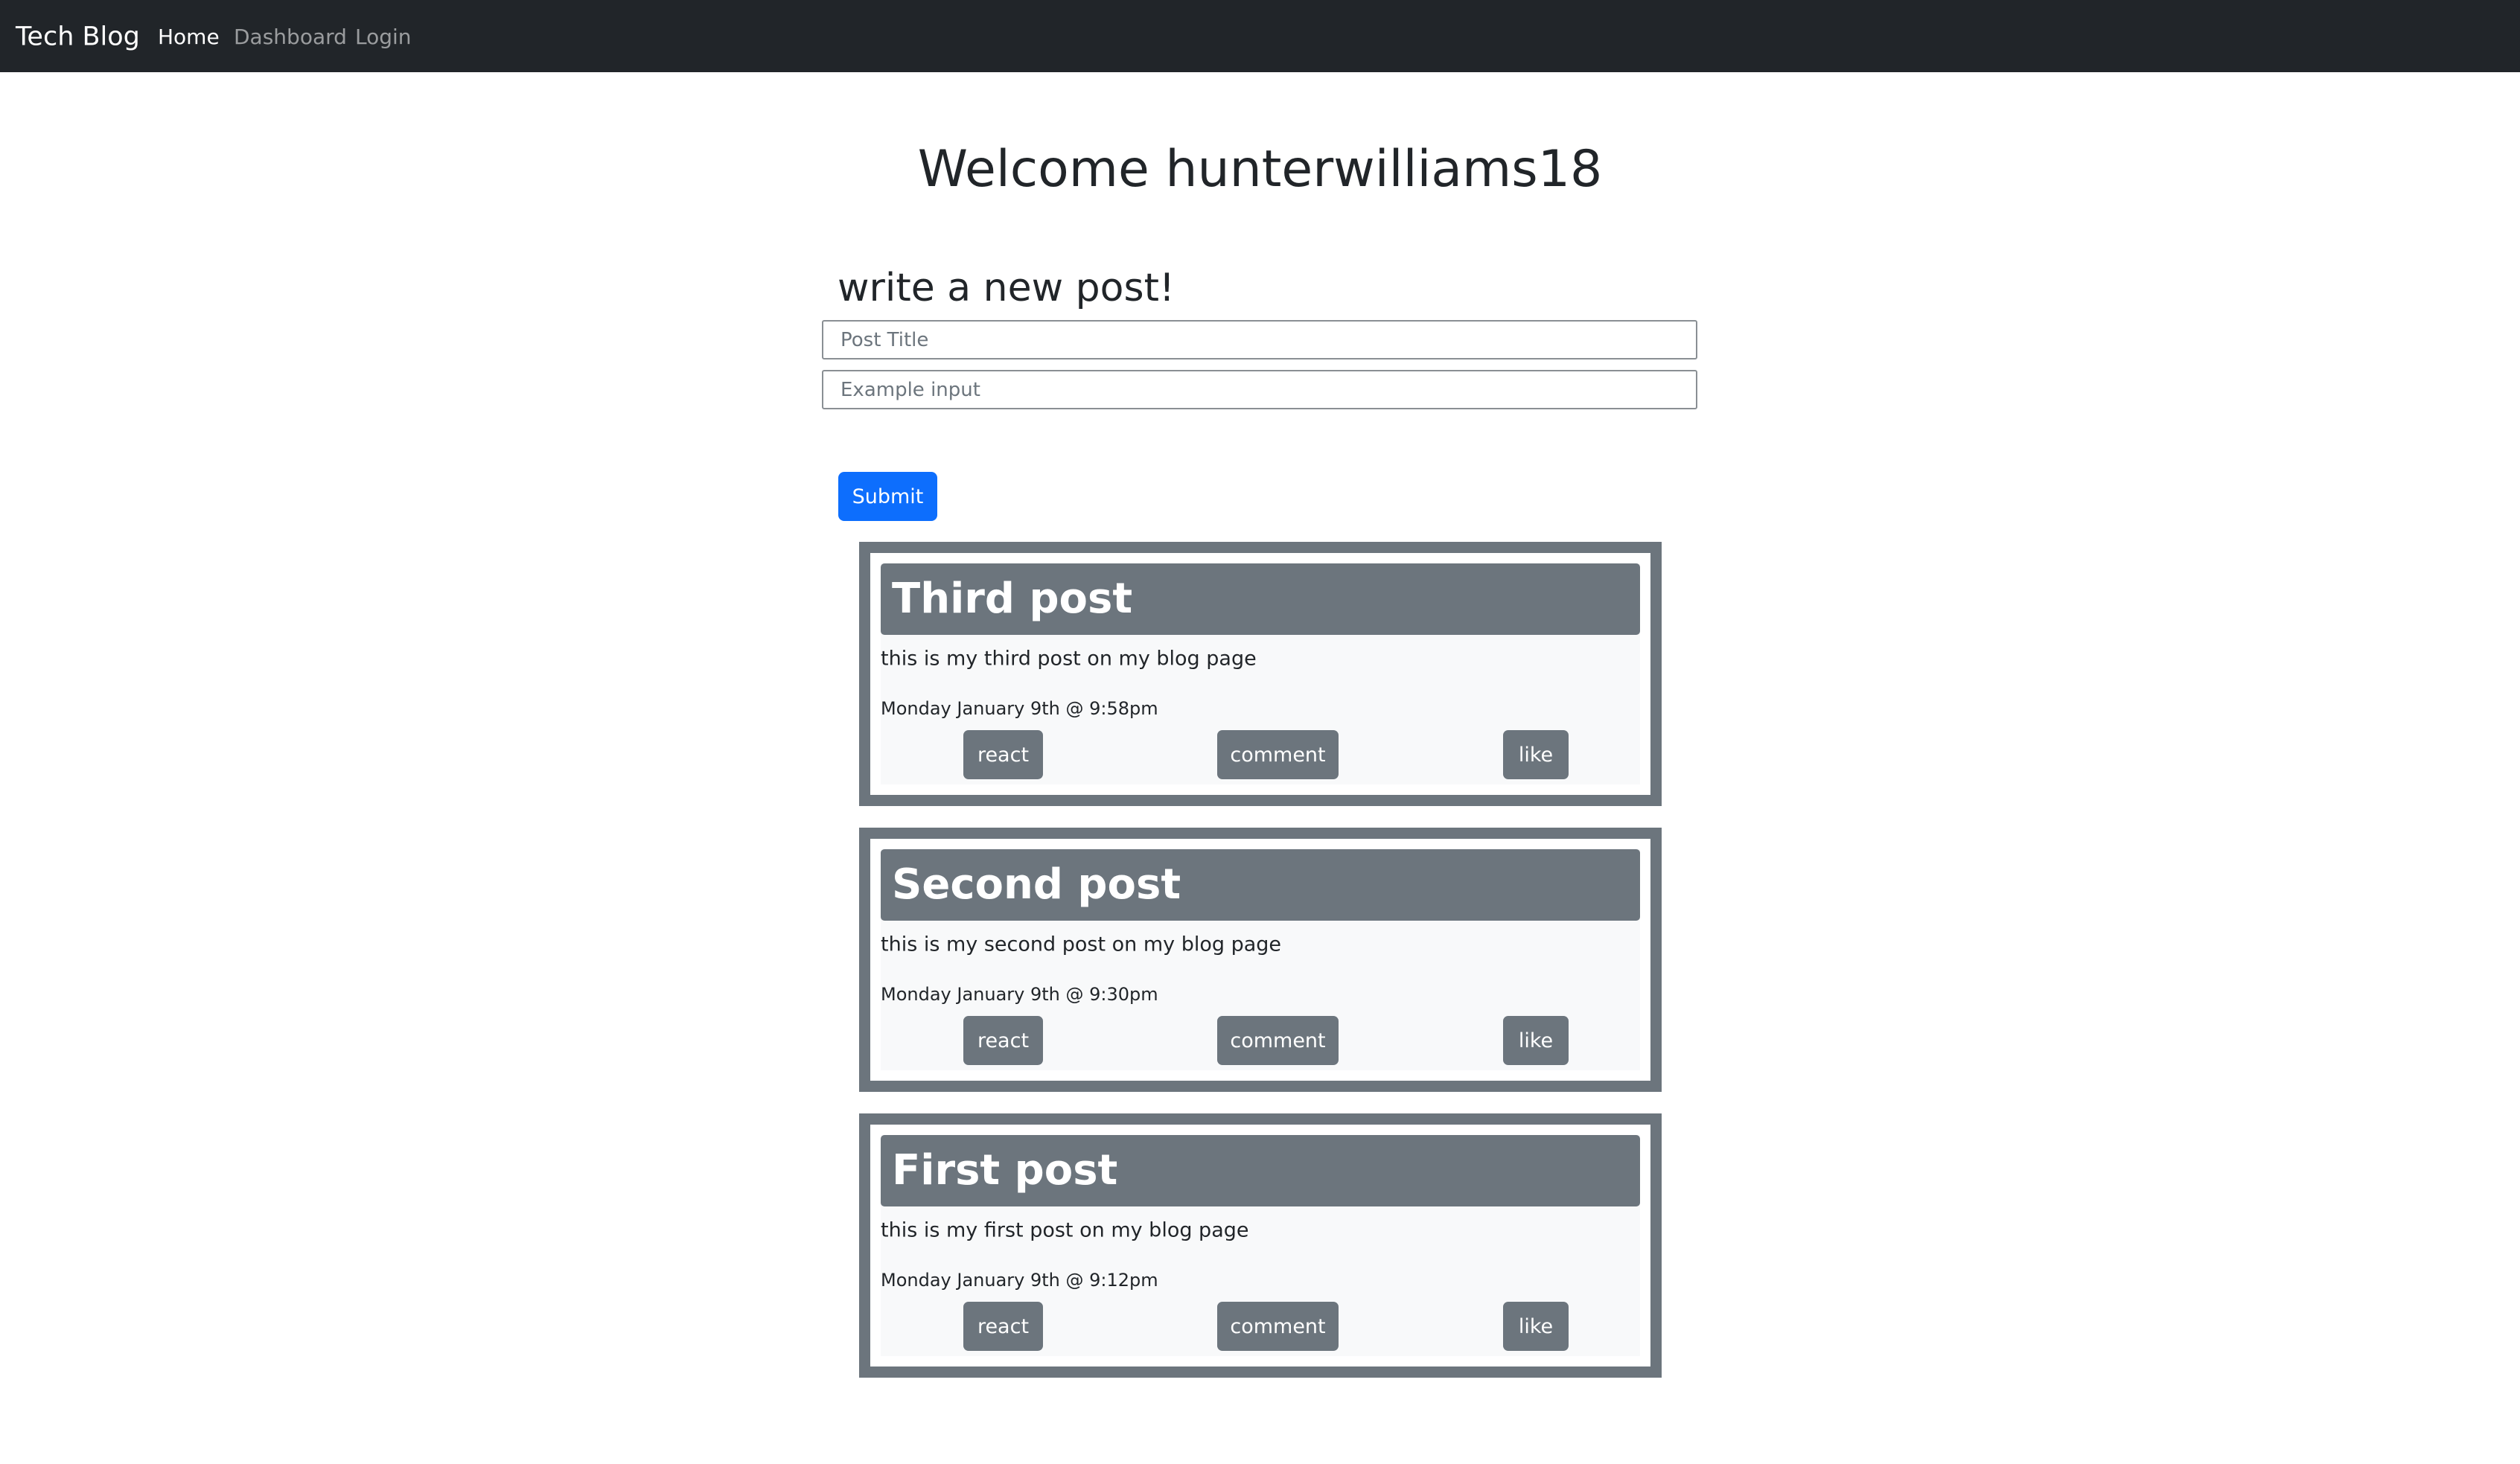 The height and width of the screenshot is (1464, 2520). Describe the element at coordinates (1019, 1280) in the screenshot. I see `post-date: Monday January 9th @ 9:12pm` at that location.